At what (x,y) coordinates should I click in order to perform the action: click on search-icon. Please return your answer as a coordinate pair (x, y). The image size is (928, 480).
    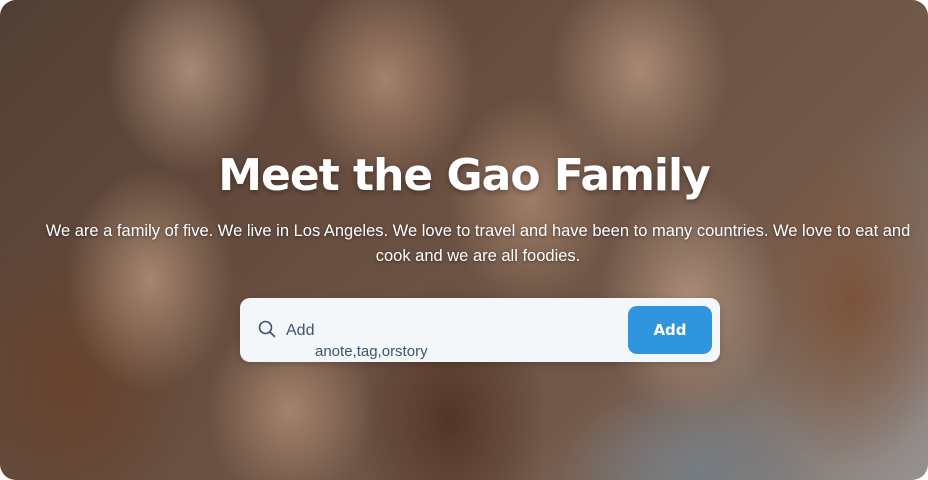
    Looking at the image, I should click on (267, 329).